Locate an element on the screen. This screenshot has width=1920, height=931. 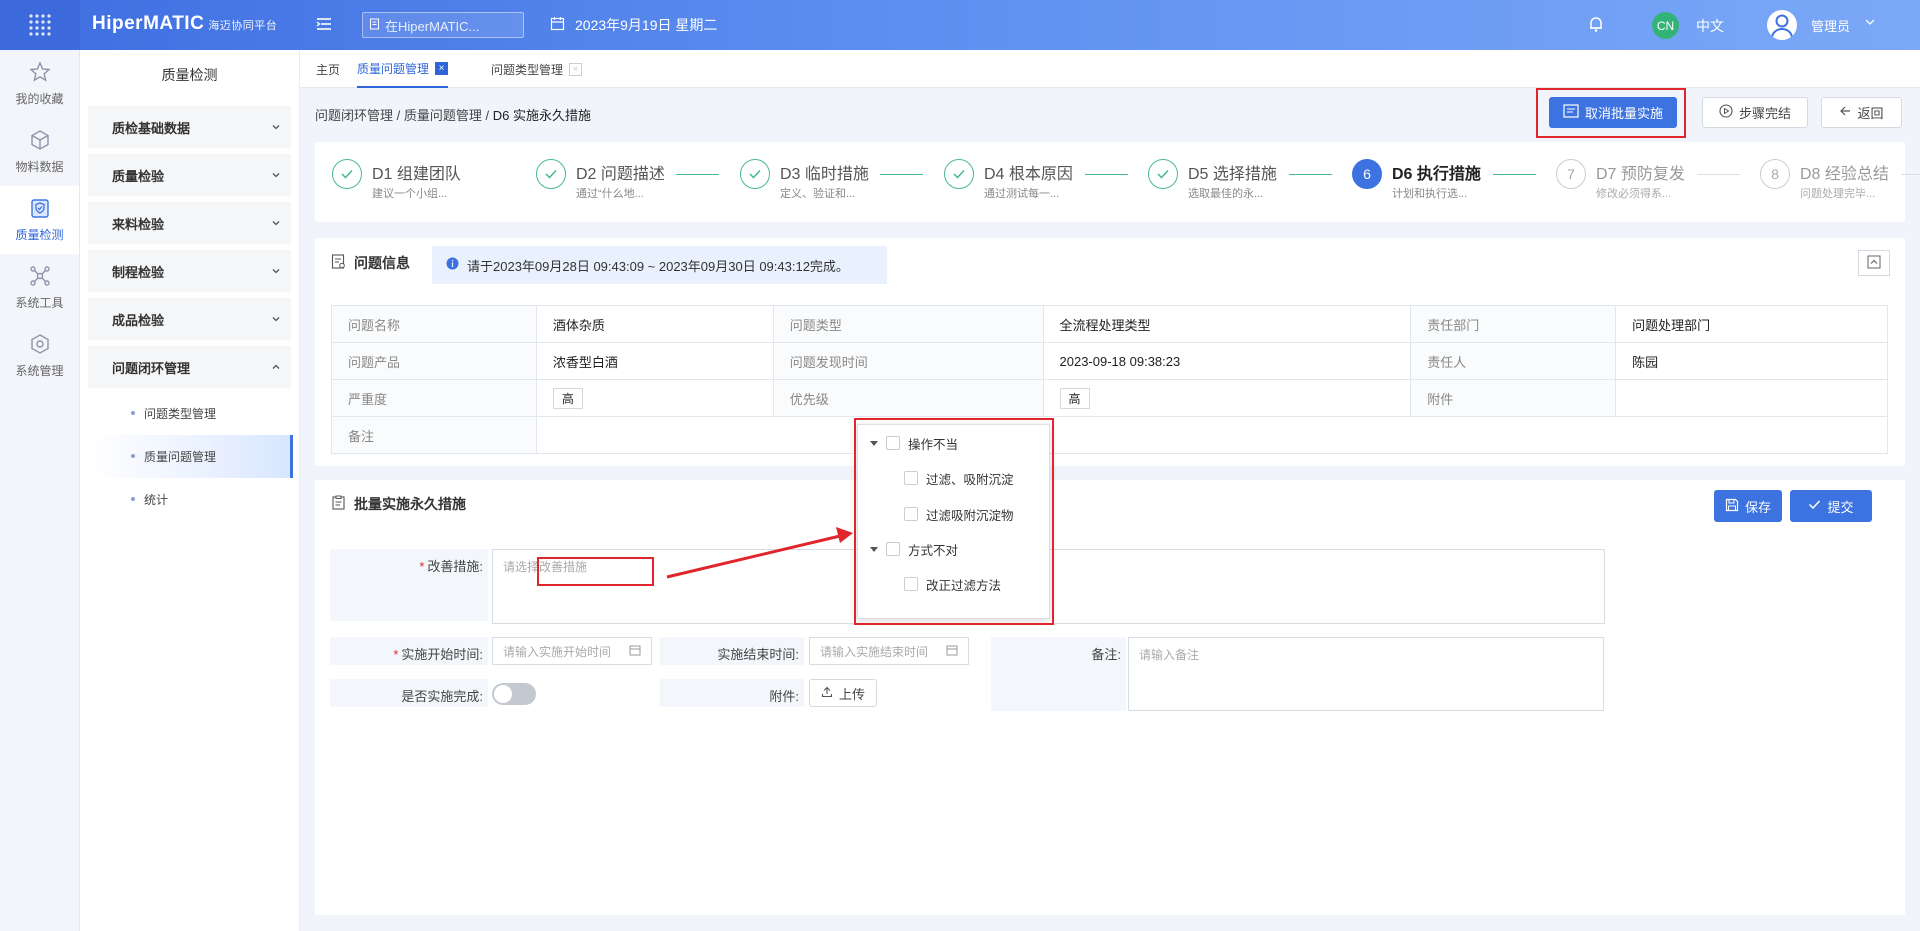
breadcrumb-item: 问题闭环管理 is located at coordinates (354, 115).